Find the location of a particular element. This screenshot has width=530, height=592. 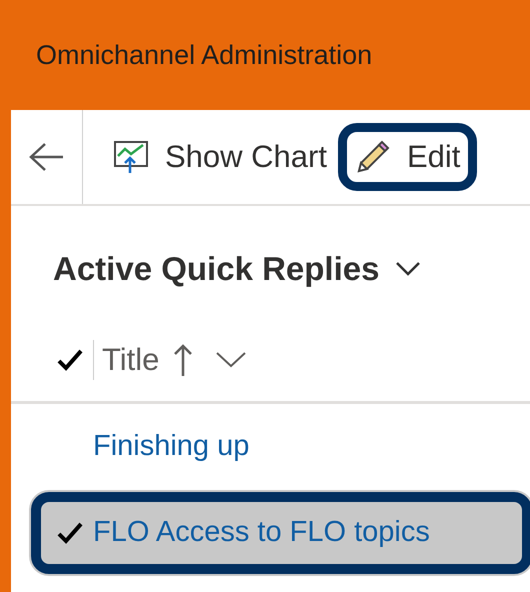

chart-icon is located at coordinates (131, 157).